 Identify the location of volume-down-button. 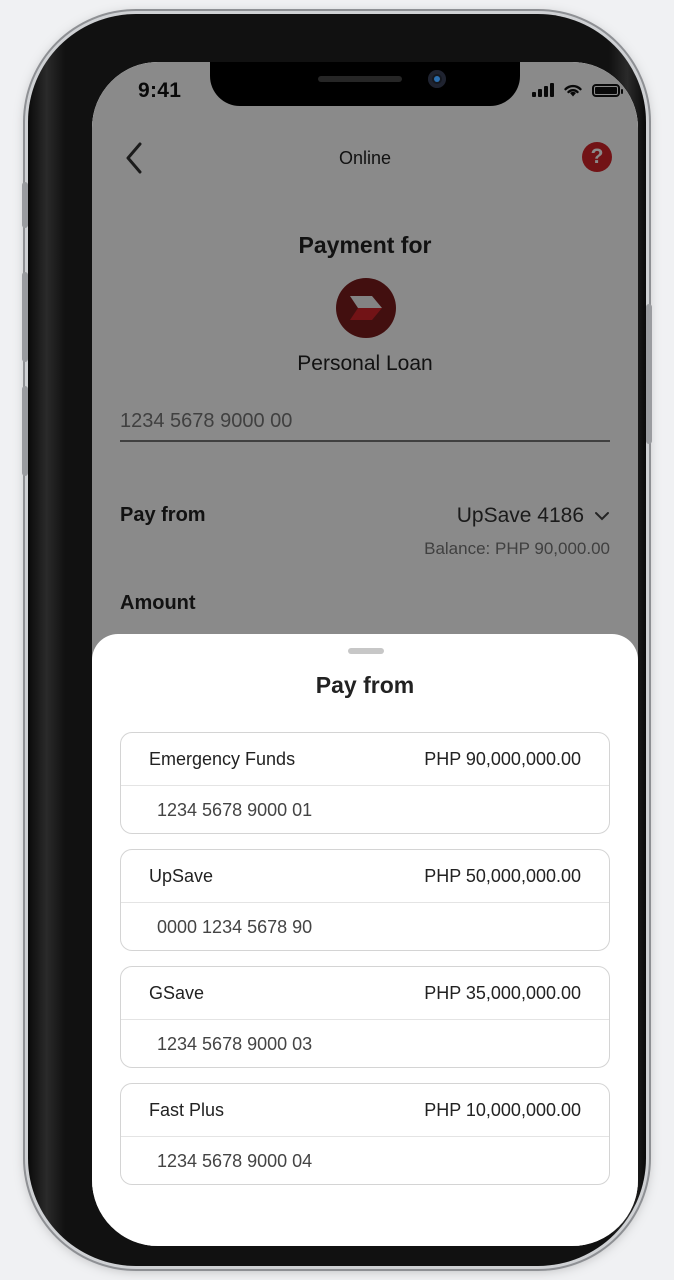
(25, 431).